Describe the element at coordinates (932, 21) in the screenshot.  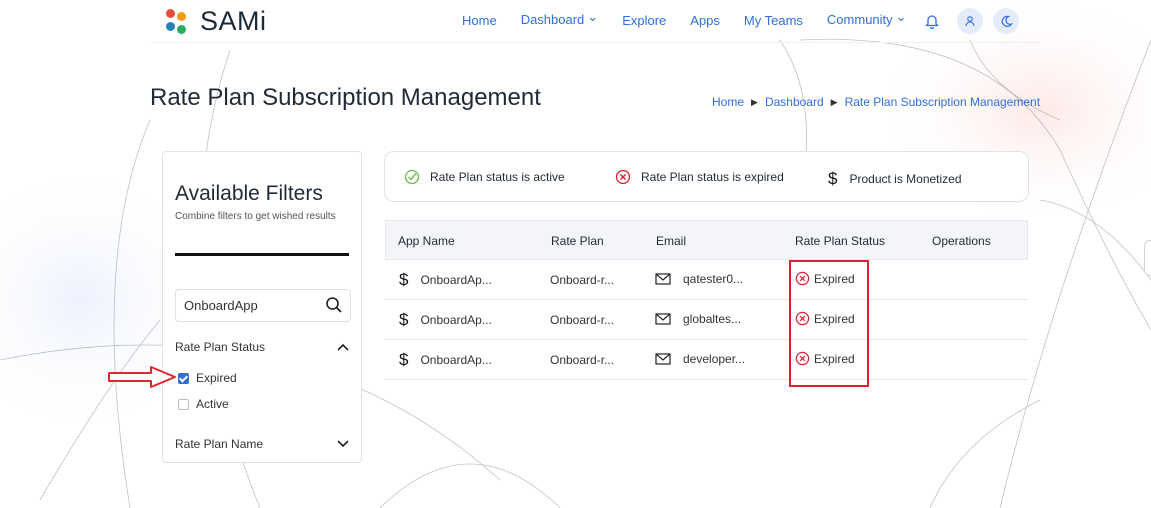
I see `bell-icon` at that location.